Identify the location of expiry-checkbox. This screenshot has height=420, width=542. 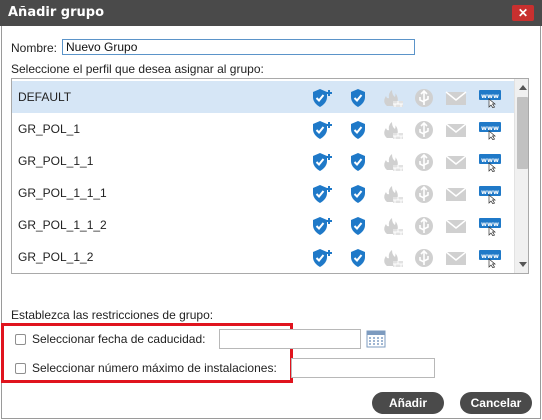
(20, 339).